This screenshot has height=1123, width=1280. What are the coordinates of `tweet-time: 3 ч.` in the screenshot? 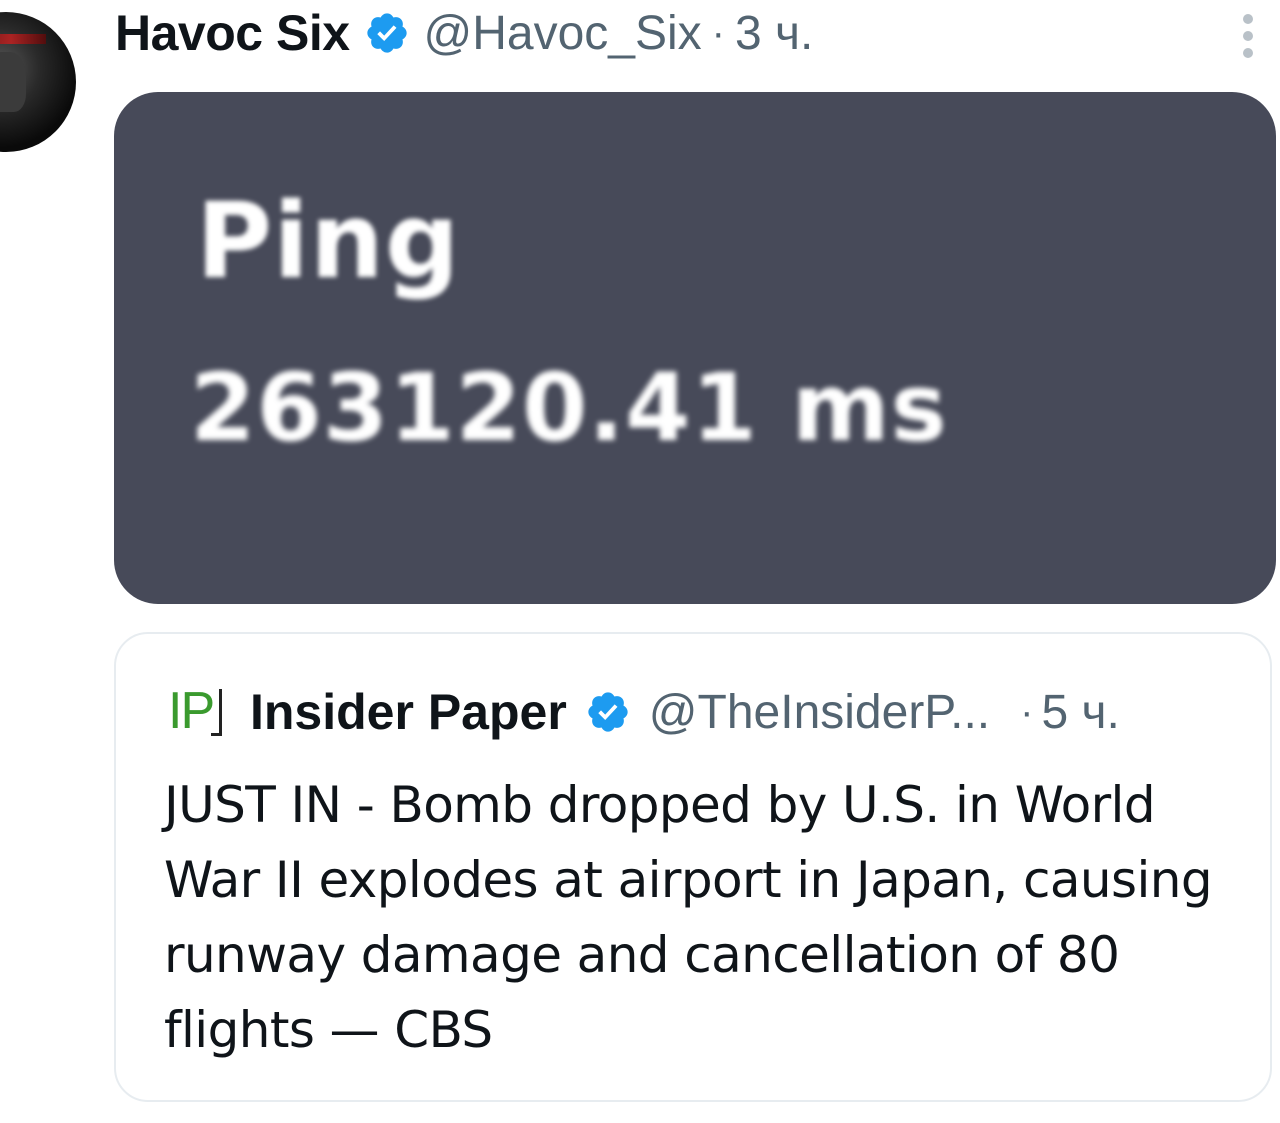 It's located at (774, 33).